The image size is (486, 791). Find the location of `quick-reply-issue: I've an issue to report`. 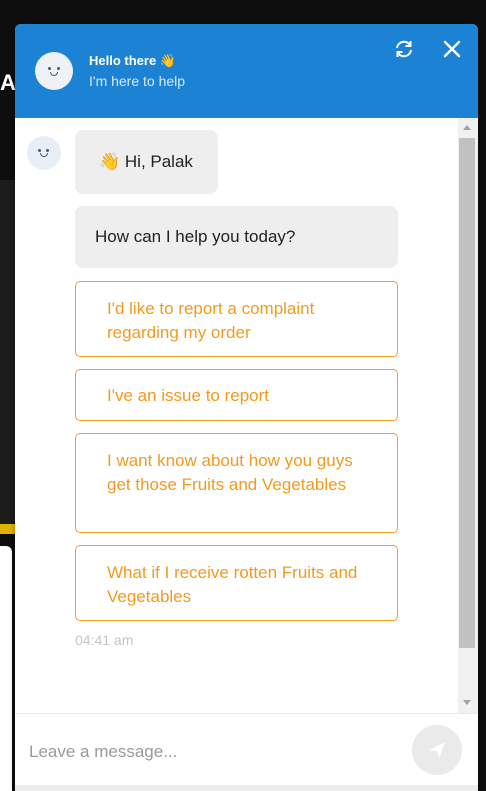

quick-reply-issue: I've an issue to report is located at coordinates (236, 395).